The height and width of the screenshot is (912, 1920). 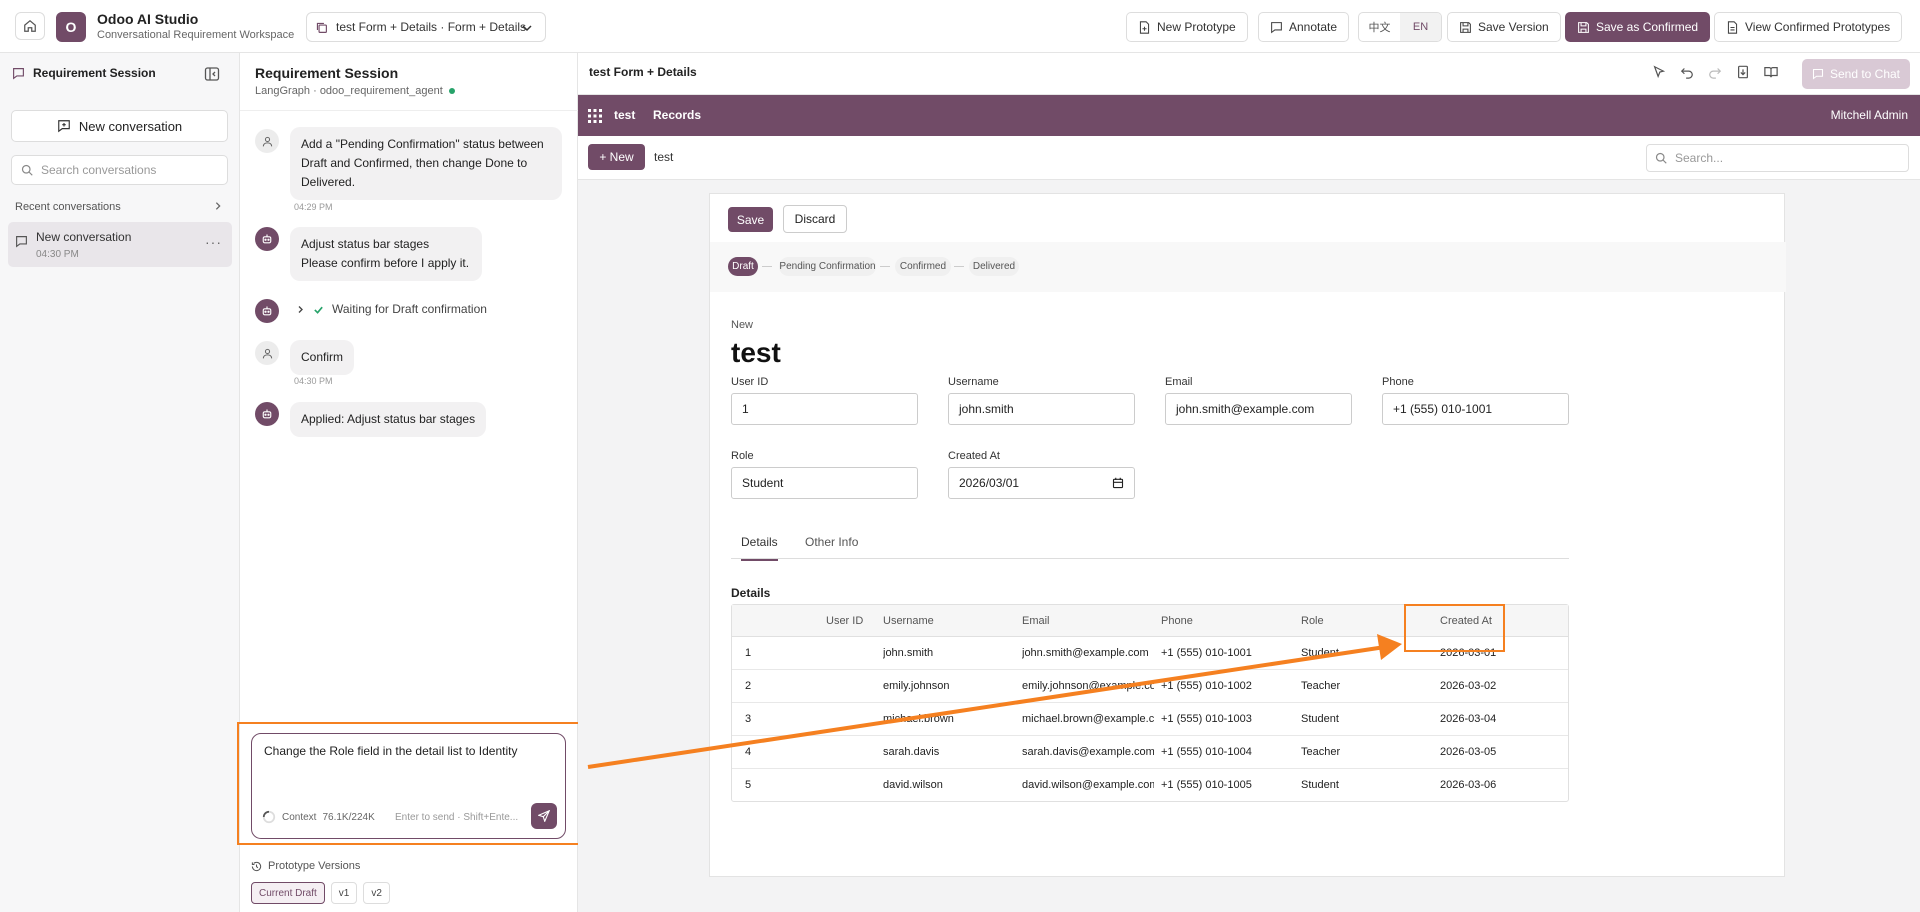 I want to click on annotation-arrow, so click(x=994, y=701).